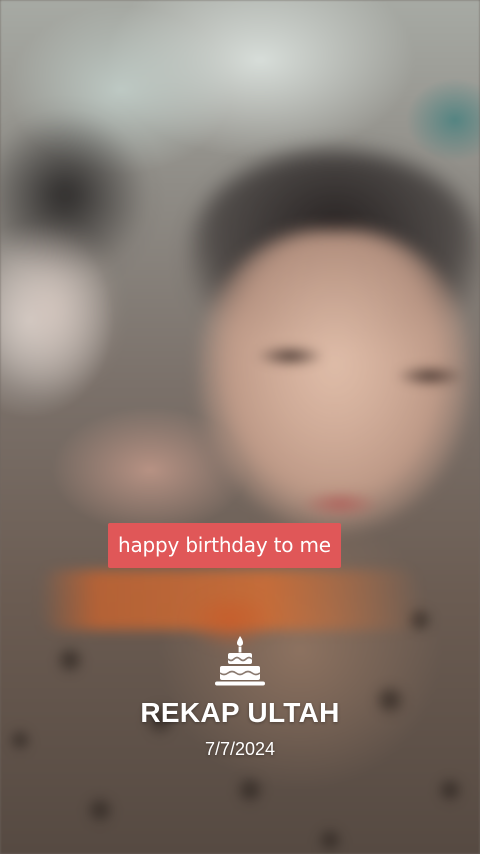  I want to click on overlay-date: 7/7/2024, so click(240, 749).